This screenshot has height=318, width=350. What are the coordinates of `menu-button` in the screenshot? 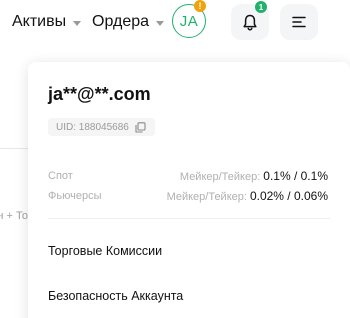 It's located at (299, 22).